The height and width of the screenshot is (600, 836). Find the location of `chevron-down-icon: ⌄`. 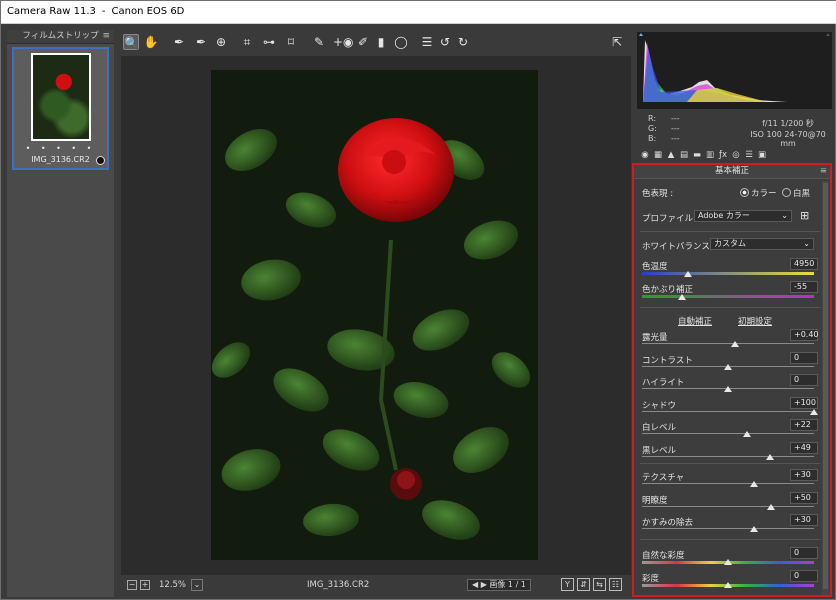

chevron-down-icon: ⌄ is located at coordinates (806, 243).